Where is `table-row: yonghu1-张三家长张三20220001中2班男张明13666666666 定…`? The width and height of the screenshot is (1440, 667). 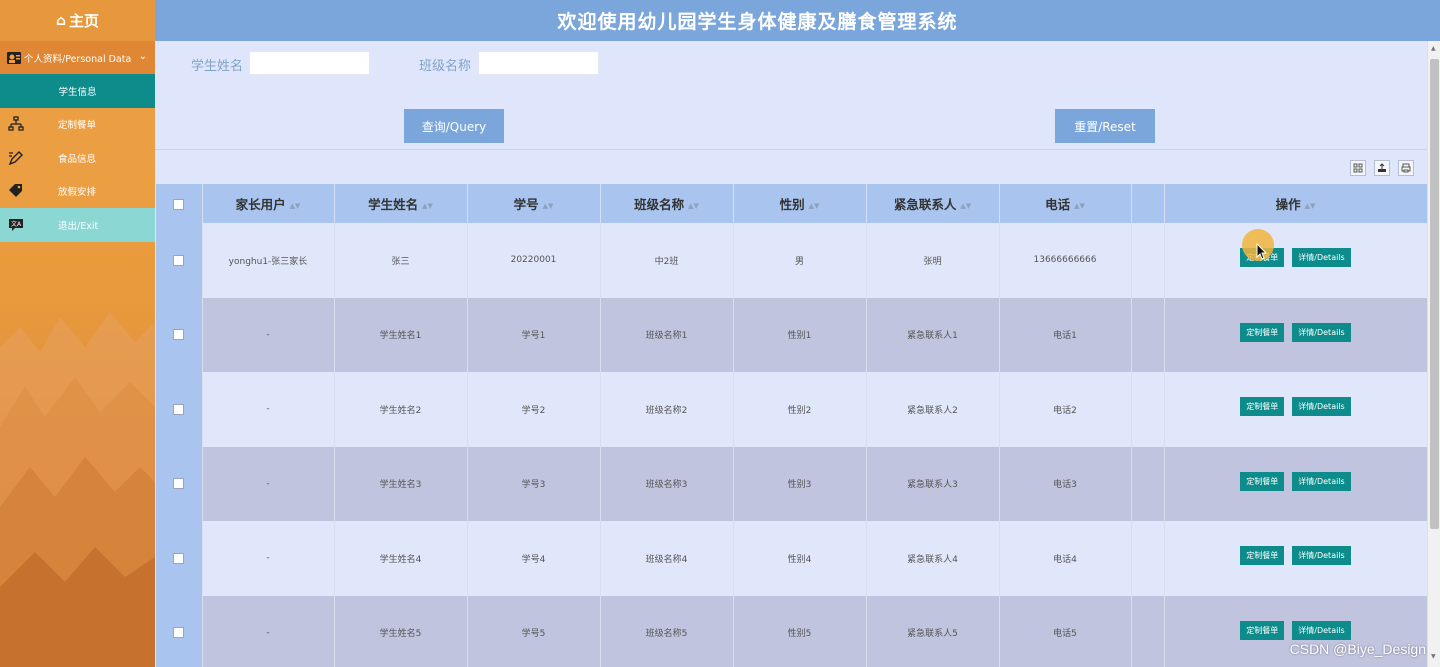 table-row: yonghu1-张三家长张三20220001中2班男张明13666666666 定… is located at coordinates (792, 260).